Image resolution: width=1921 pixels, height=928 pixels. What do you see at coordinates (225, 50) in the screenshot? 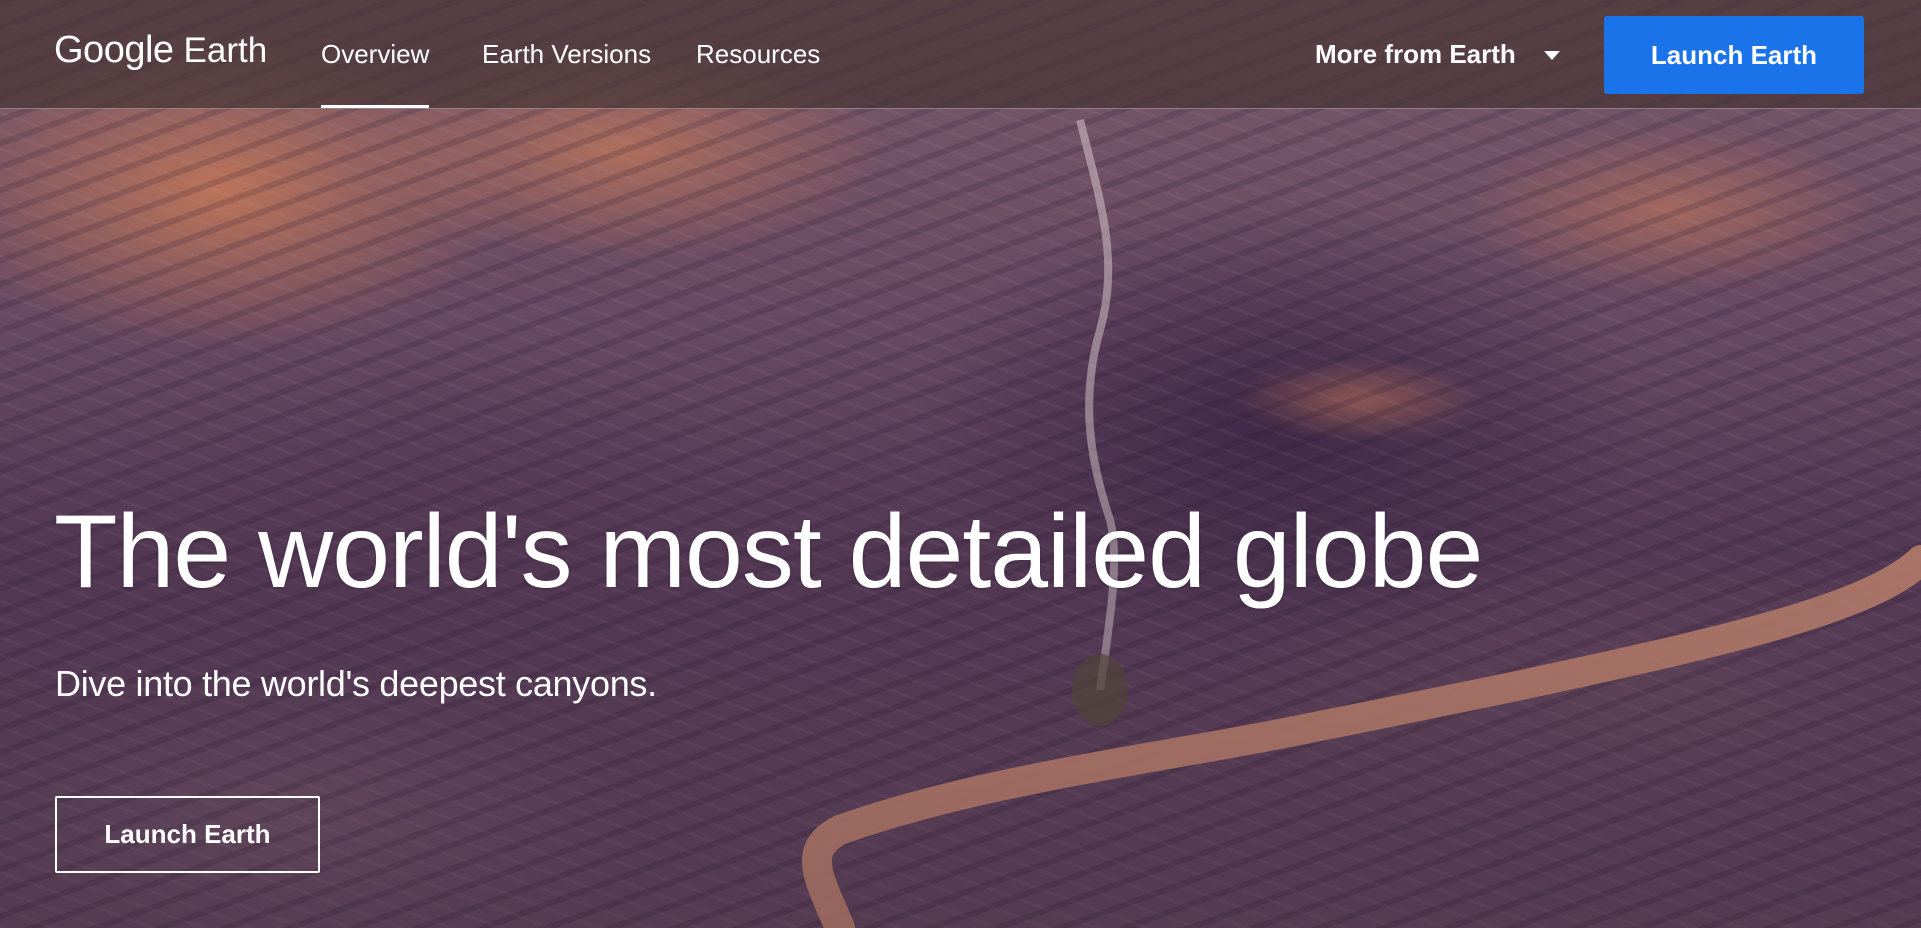
I see `logo-earth-text: Earth` at bounding box center [225, 50].